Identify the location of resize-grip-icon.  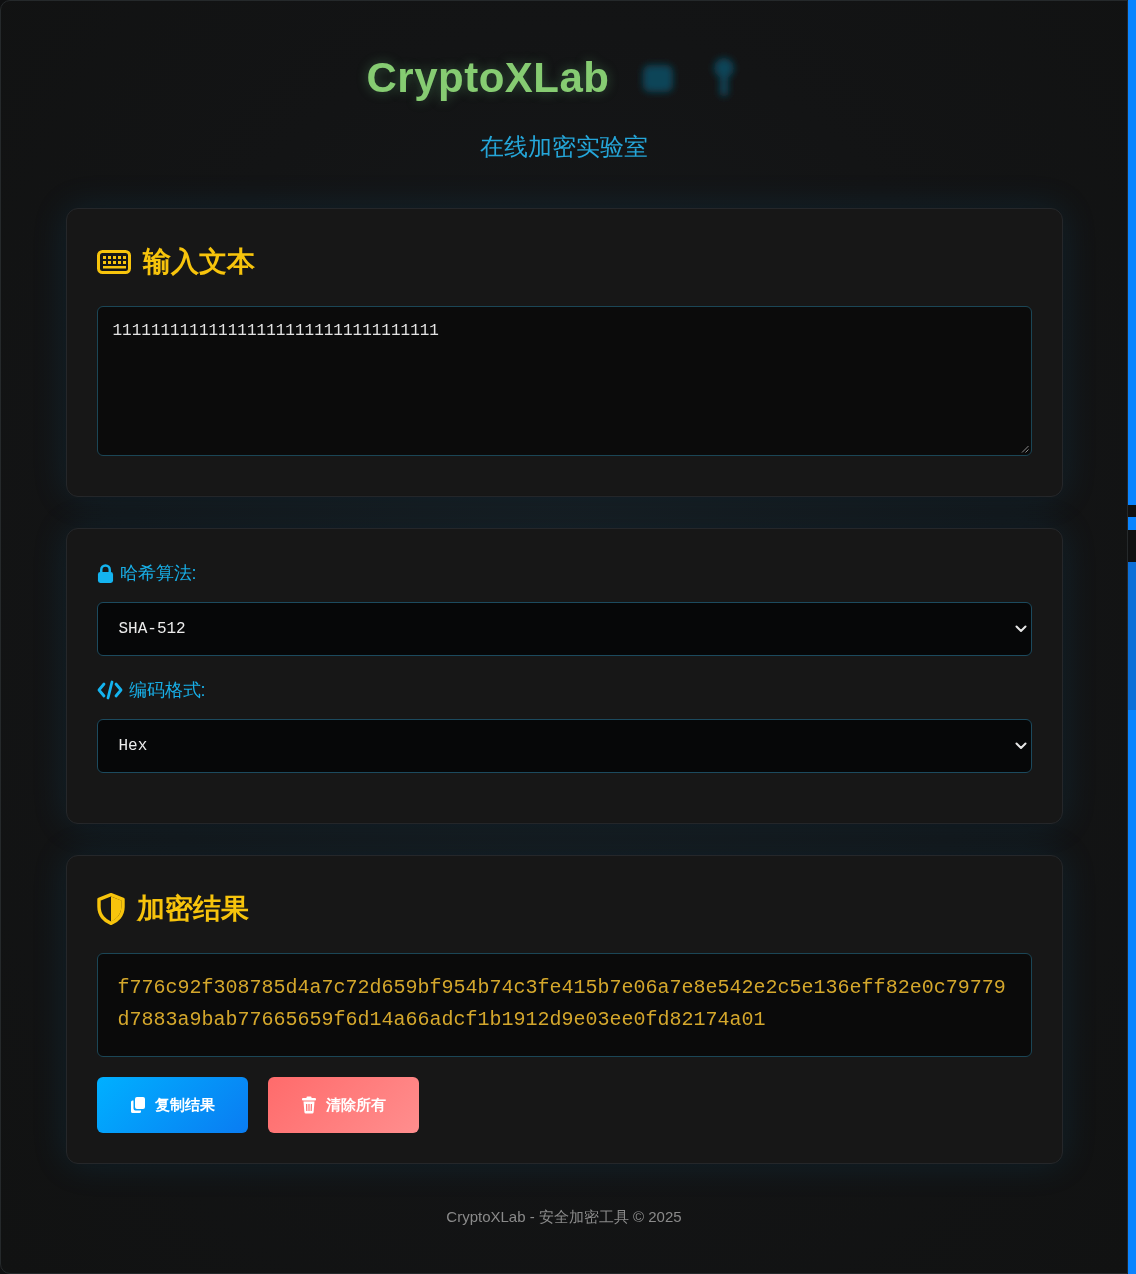
(1024, 449).